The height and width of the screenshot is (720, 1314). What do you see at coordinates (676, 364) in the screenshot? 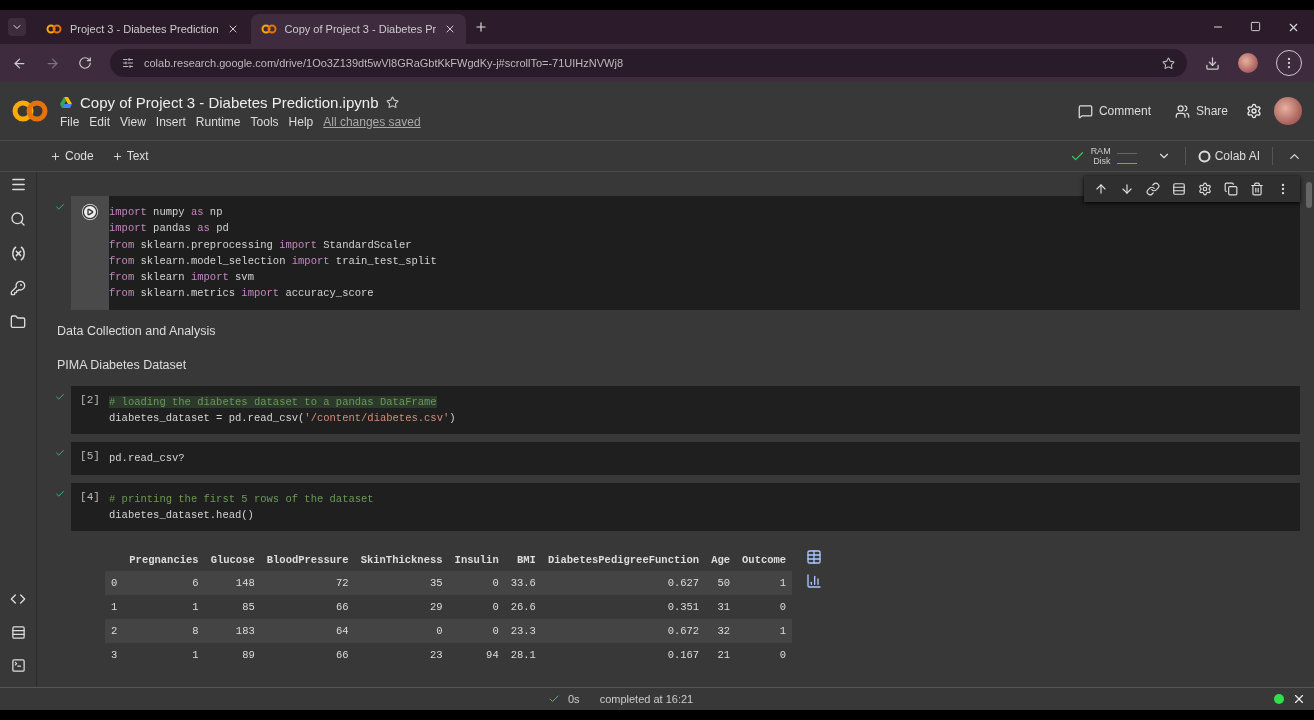
I see `text-cell: PIMA Diabetes Dataset` at bounding box center [676, 364].